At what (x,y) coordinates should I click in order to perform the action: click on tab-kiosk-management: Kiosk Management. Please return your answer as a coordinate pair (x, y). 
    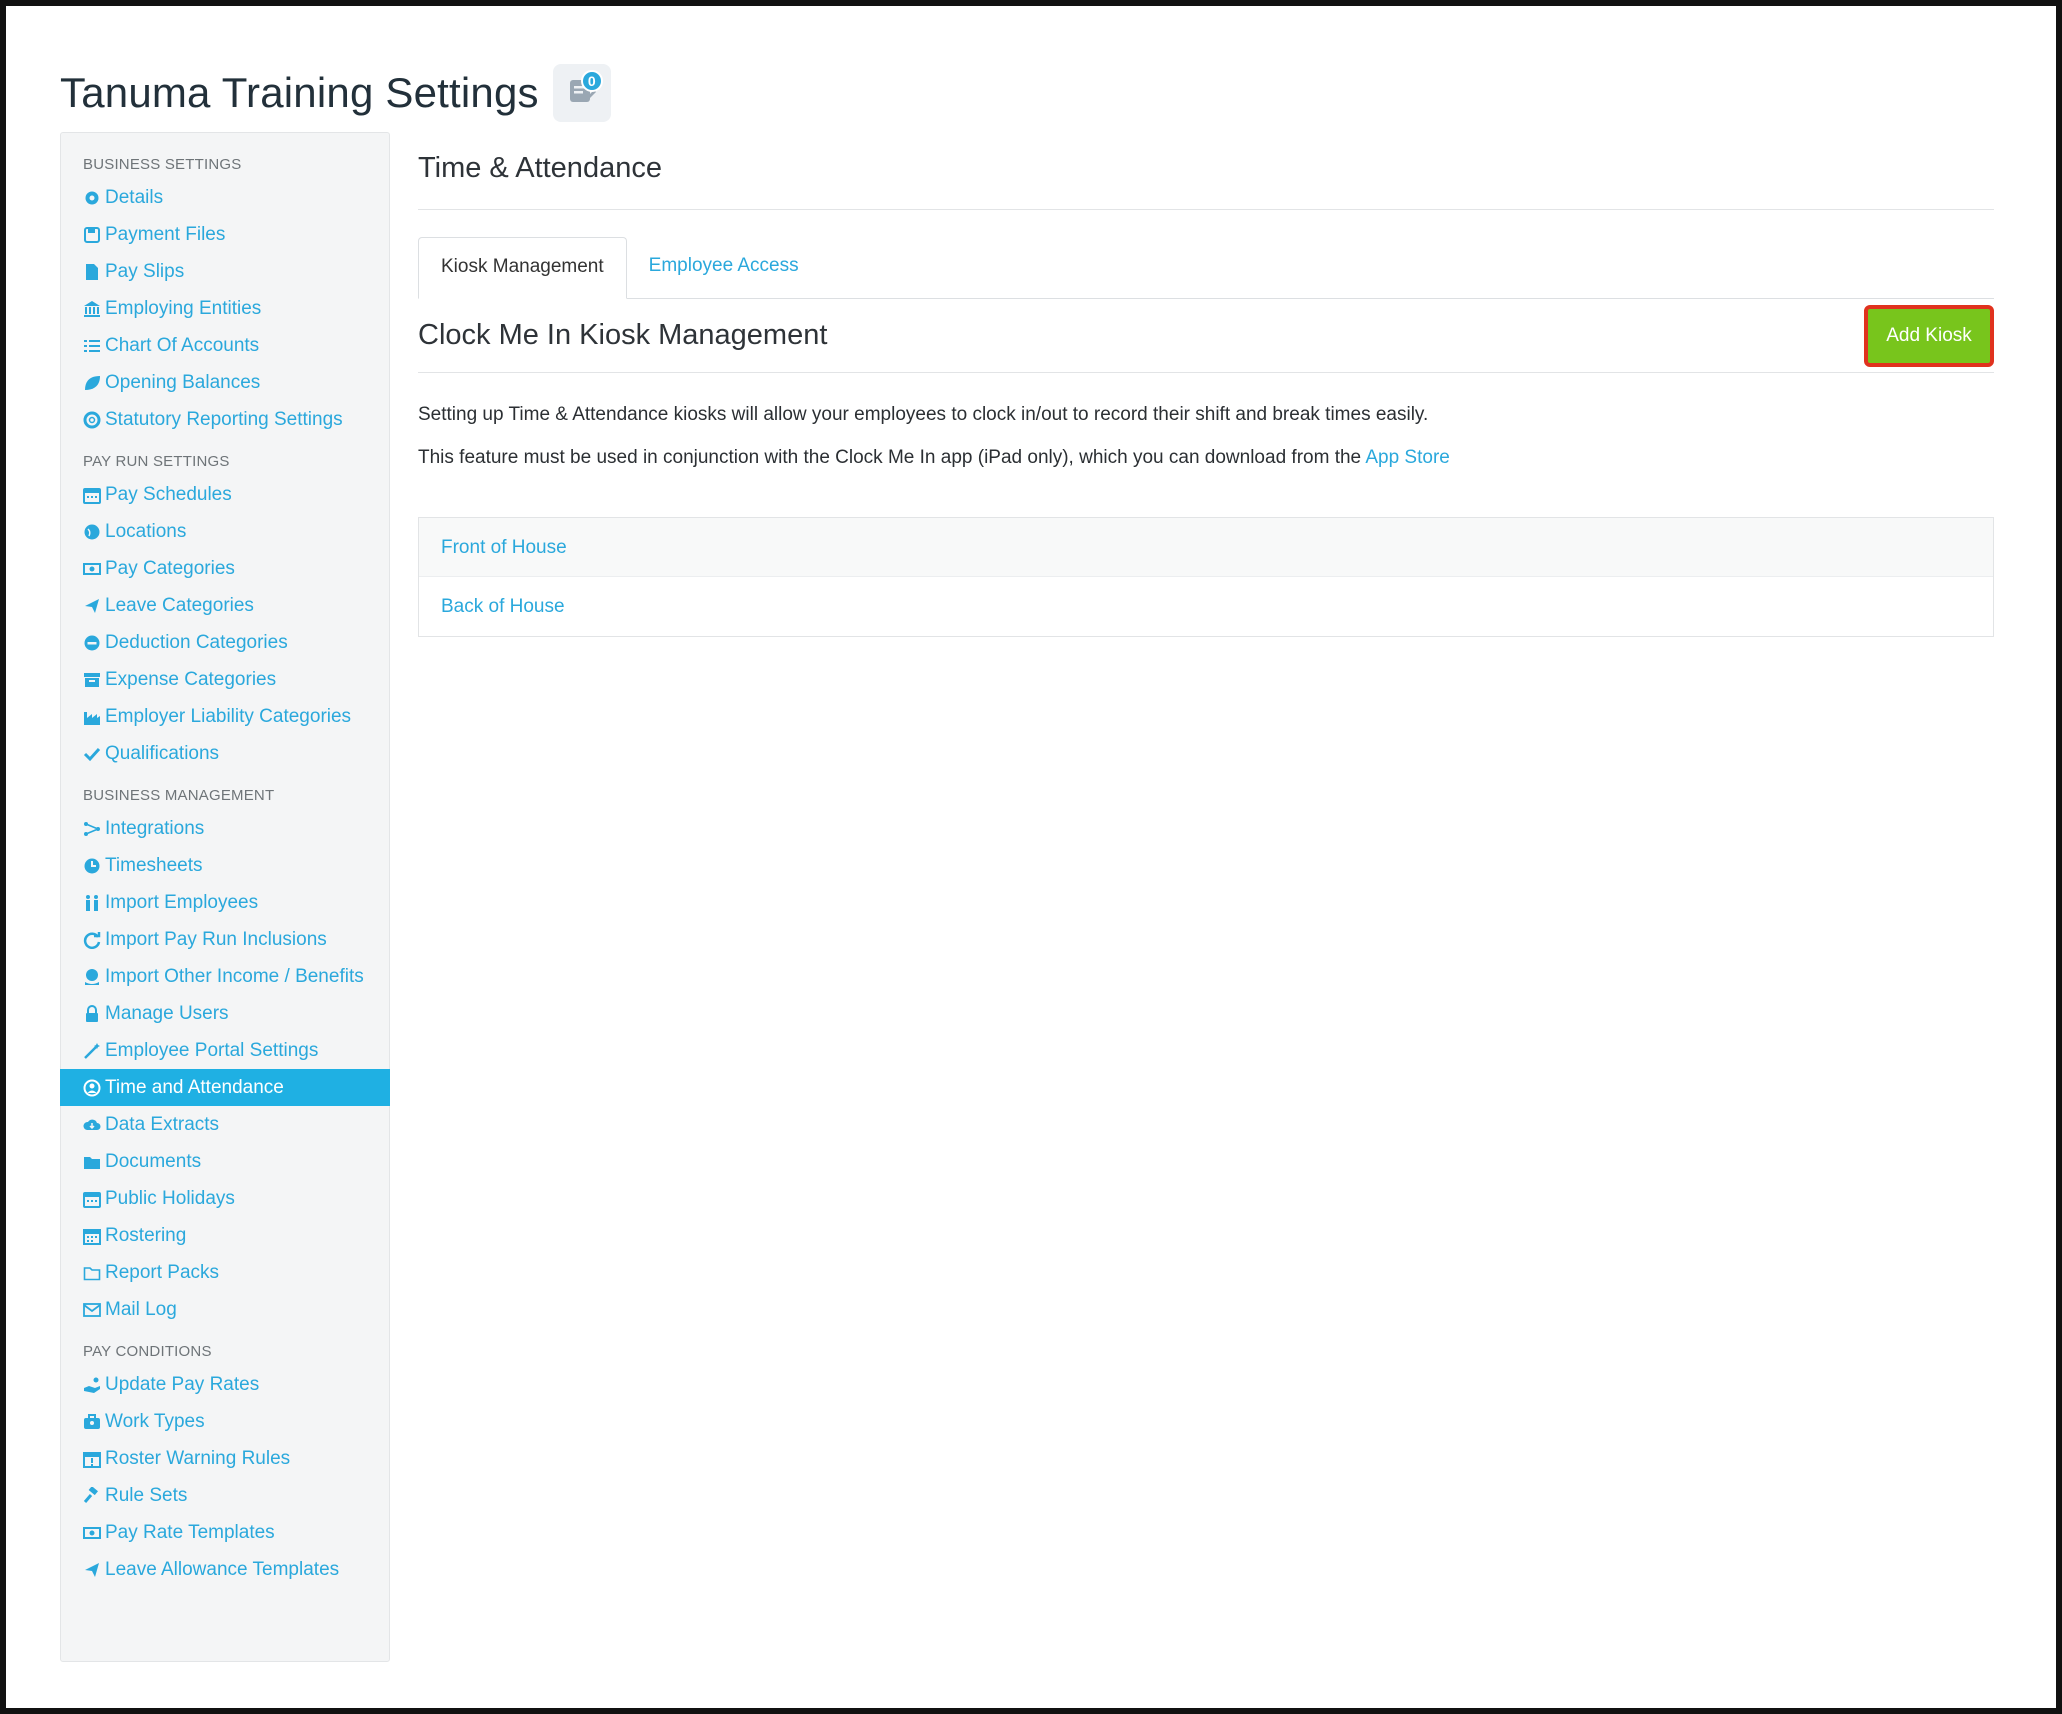
    Looking at the image, I should click on (522, 268).